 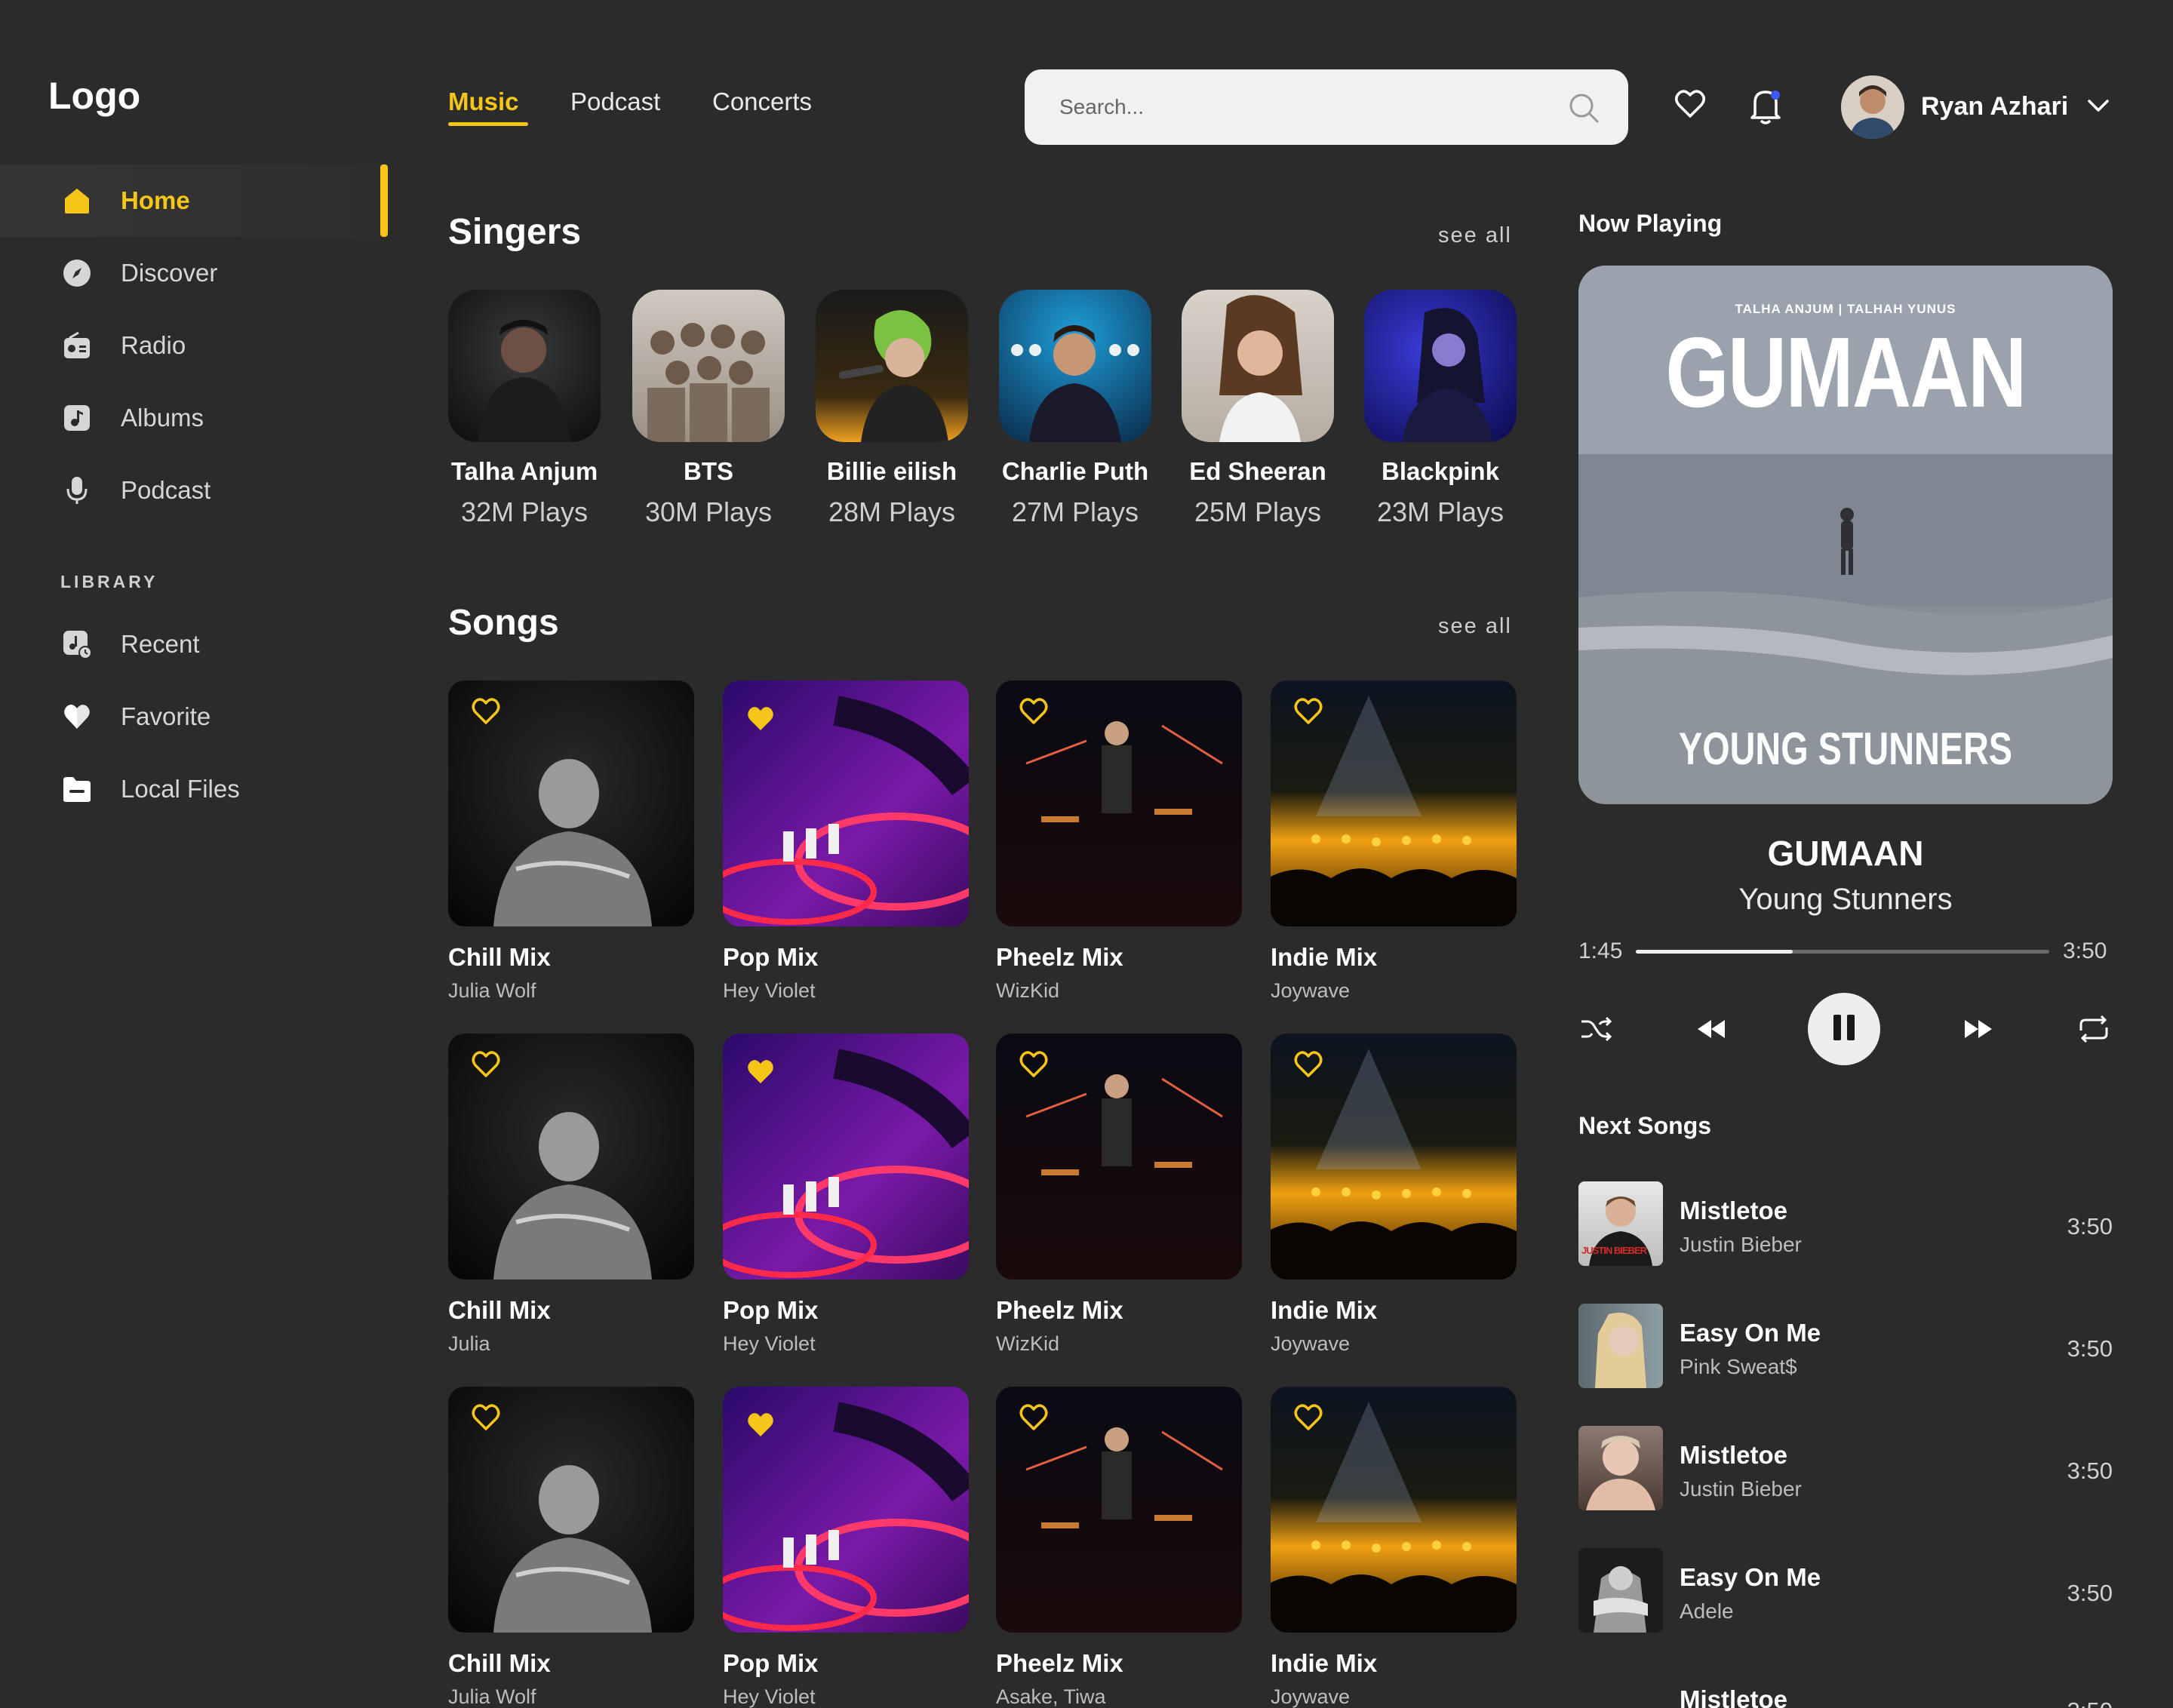 What do you see at coordinates (1765, 107) in the screenshot?
I see `bell-icon` at bounding box center [1765, 107].